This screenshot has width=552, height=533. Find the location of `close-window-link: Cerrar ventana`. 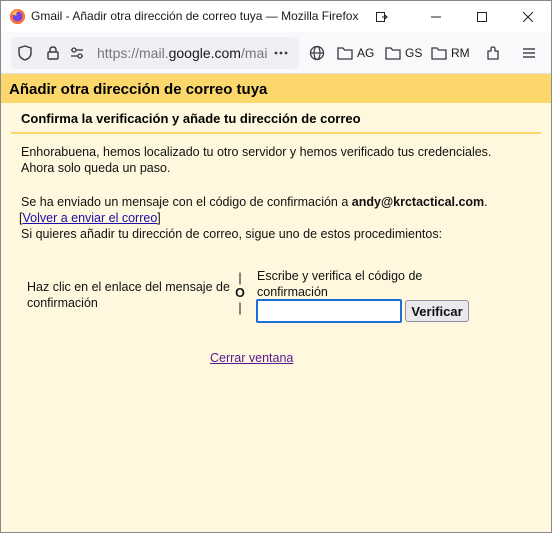

close-window-link: Cerrar ventana is located at coordinates (251, 358).